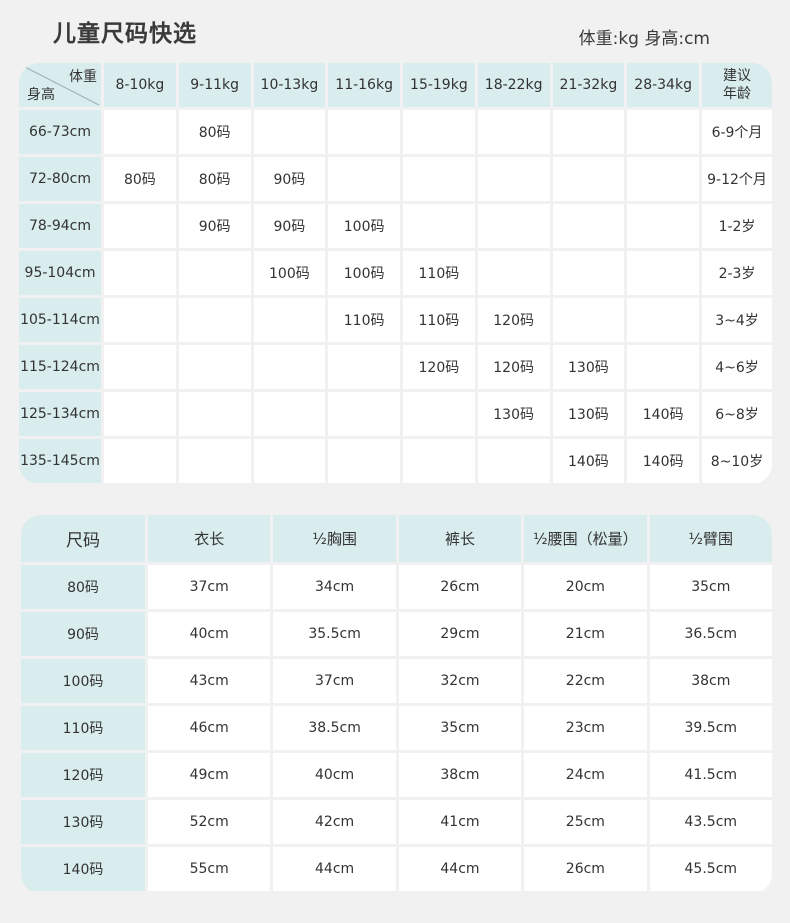  Describe the element at coordinates (209, 728) in the screenshot. I see `length-cell: 46cm` at that location.